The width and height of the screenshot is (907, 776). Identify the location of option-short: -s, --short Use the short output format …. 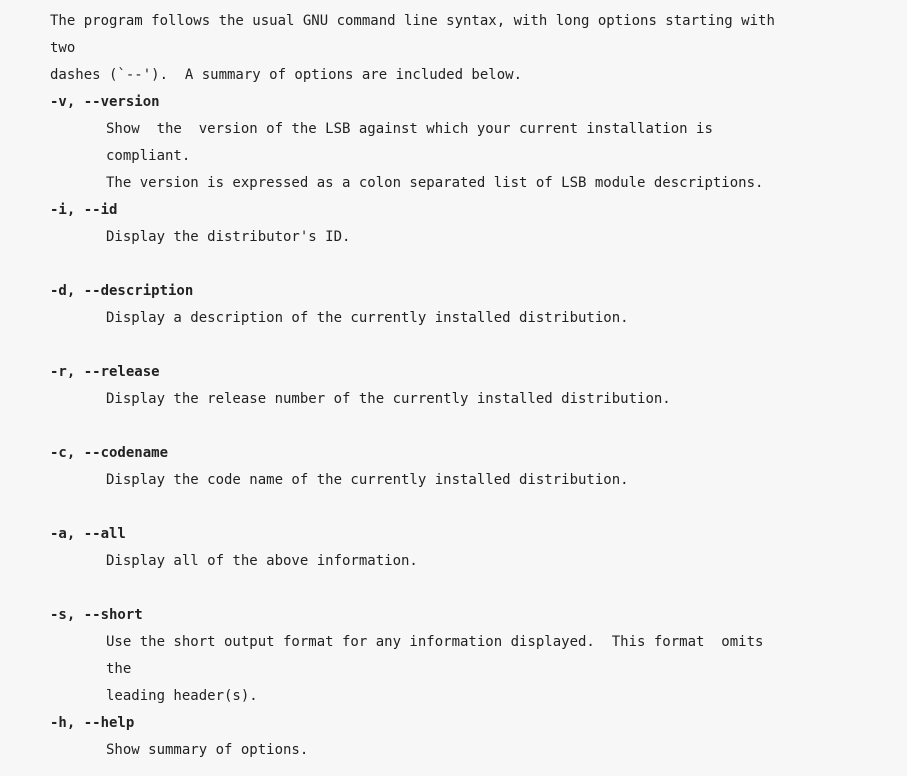
(418, 656).